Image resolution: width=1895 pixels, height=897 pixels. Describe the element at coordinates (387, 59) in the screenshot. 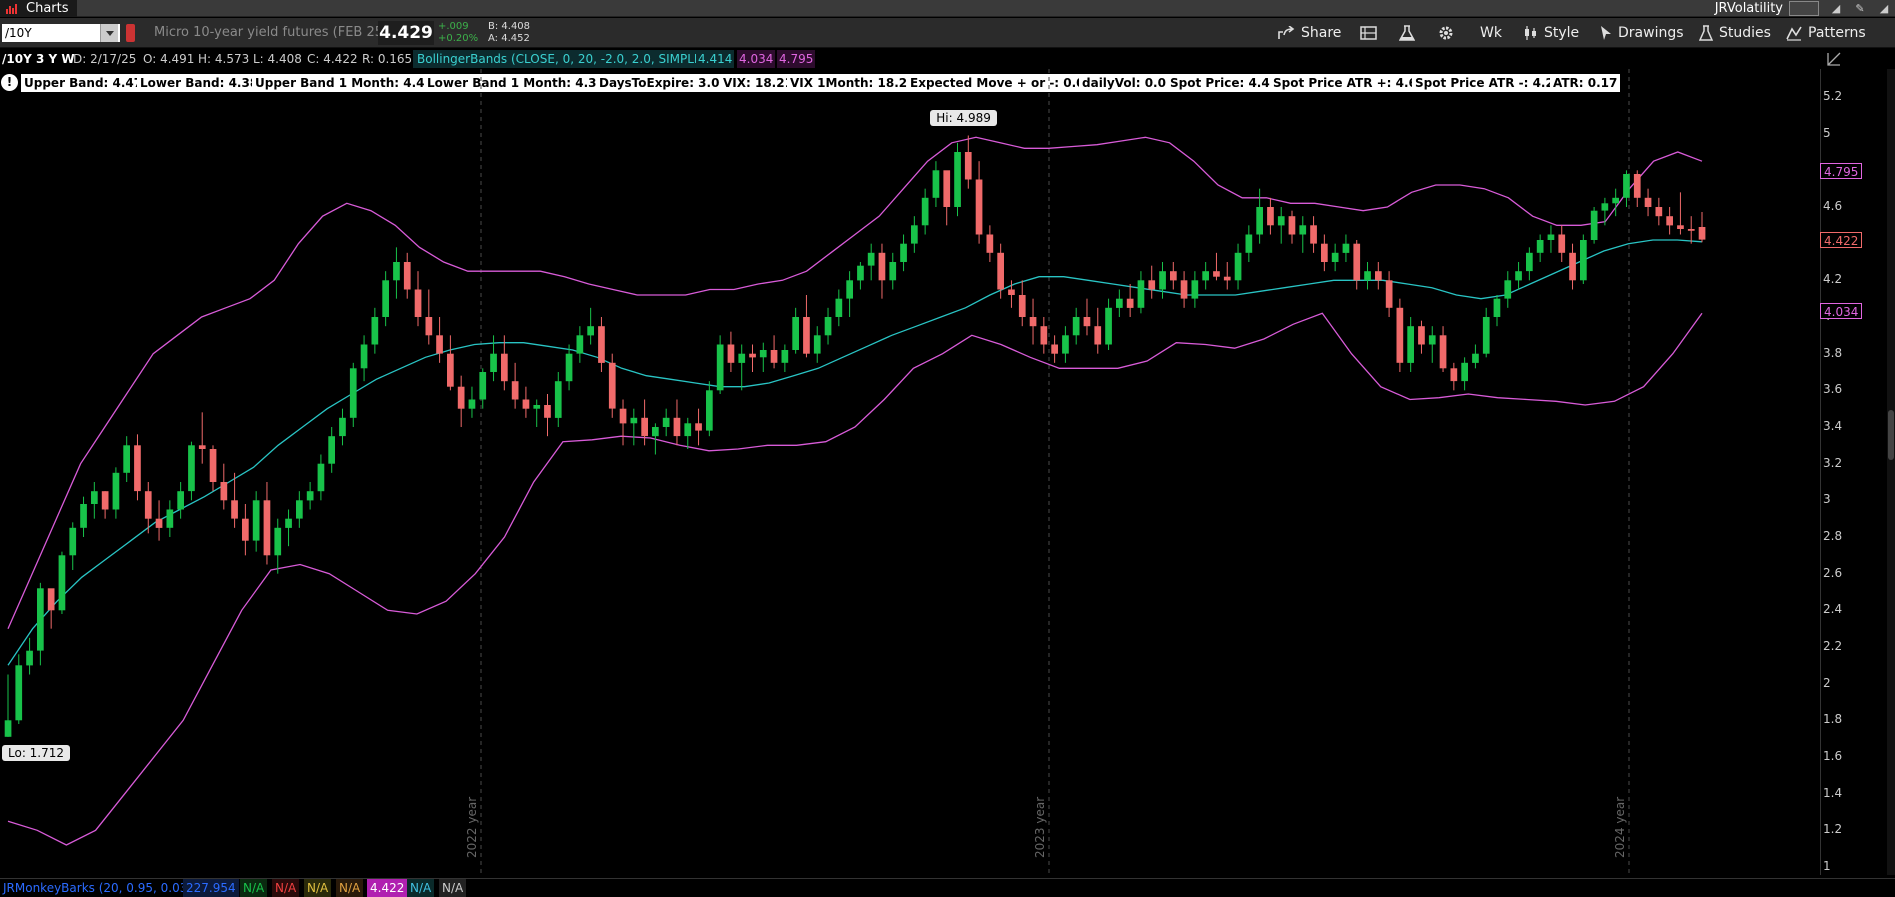

I see `bar-range: R: 0.165` at that location.